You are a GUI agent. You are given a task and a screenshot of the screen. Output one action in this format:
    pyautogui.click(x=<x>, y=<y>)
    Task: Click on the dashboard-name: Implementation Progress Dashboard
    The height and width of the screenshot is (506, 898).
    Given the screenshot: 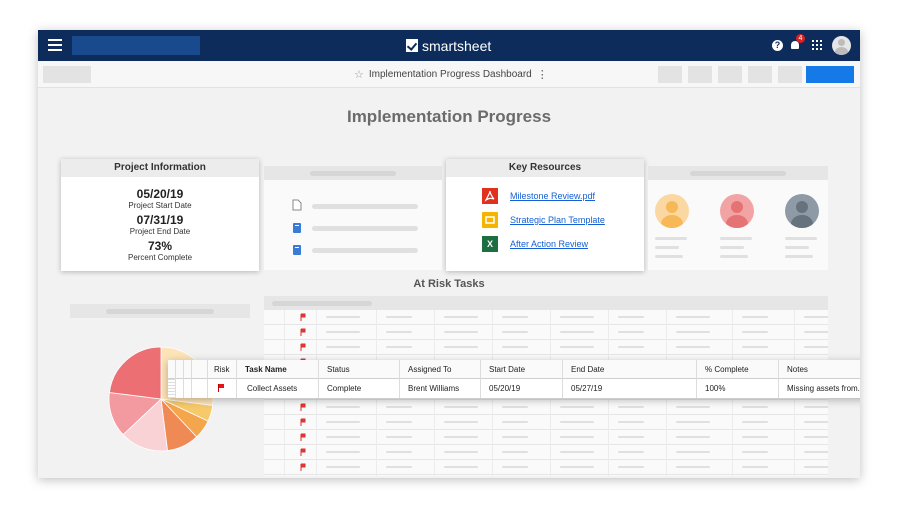 What is the action you would take?
    pyautogui.click(x=450, y=74)
    